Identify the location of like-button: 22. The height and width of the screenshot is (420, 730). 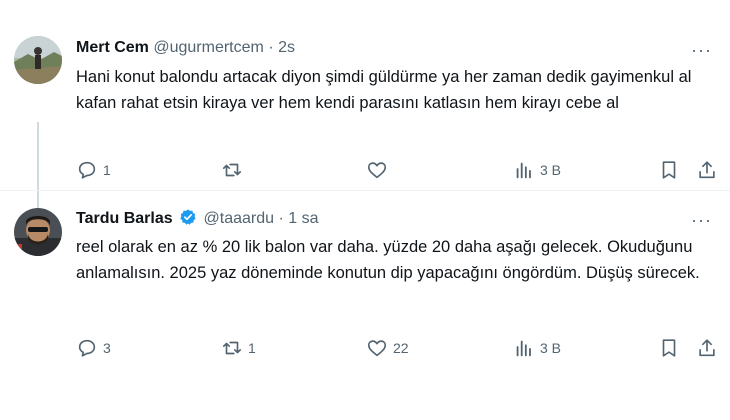
(387, 348).